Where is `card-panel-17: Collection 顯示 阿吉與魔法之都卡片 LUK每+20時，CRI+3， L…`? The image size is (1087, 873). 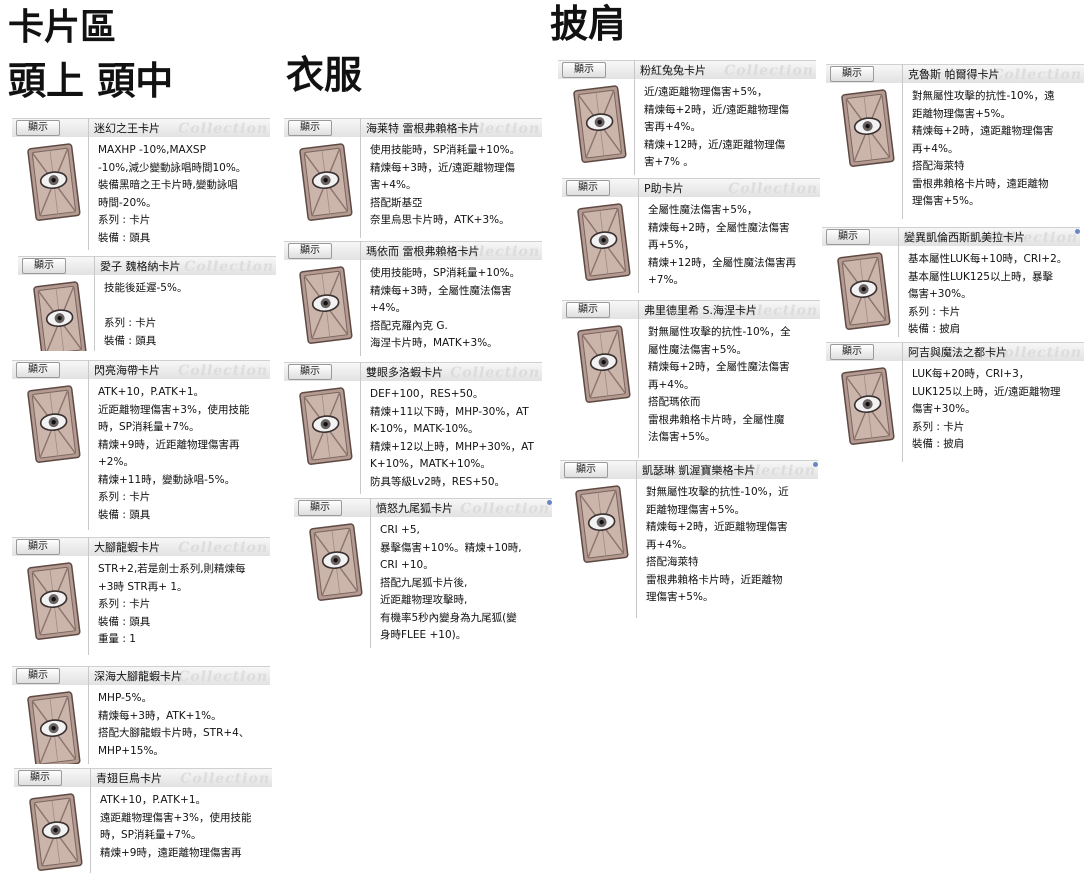 card-panel-17: Collection 顯示 阿吉與魔法之都卡片 LUK每+20時，CRI+3， L… is located at coordinates (955, 402).